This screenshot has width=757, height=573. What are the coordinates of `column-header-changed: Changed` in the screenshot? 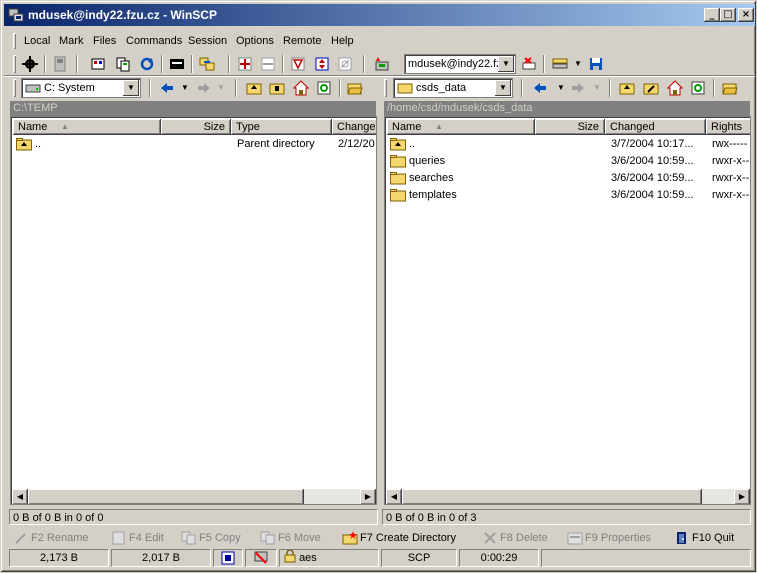 It's located at (655, 127).